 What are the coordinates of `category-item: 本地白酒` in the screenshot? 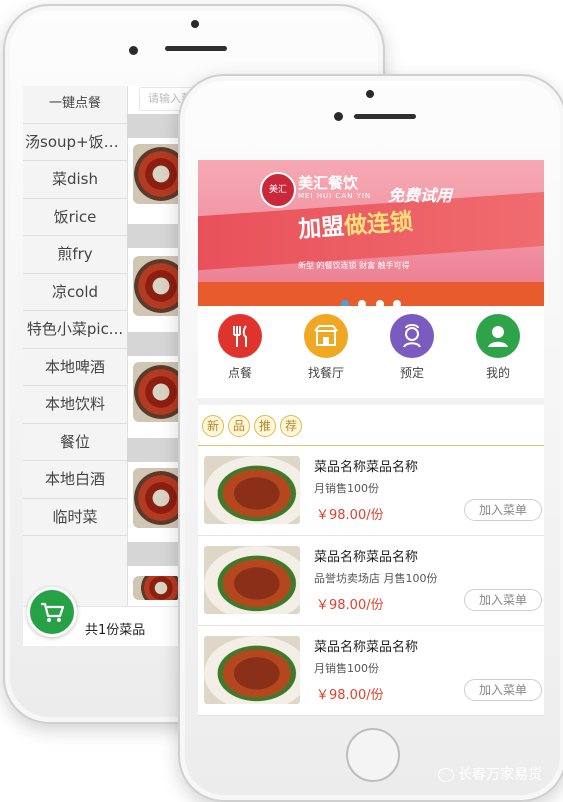 It's located at (75, 480).